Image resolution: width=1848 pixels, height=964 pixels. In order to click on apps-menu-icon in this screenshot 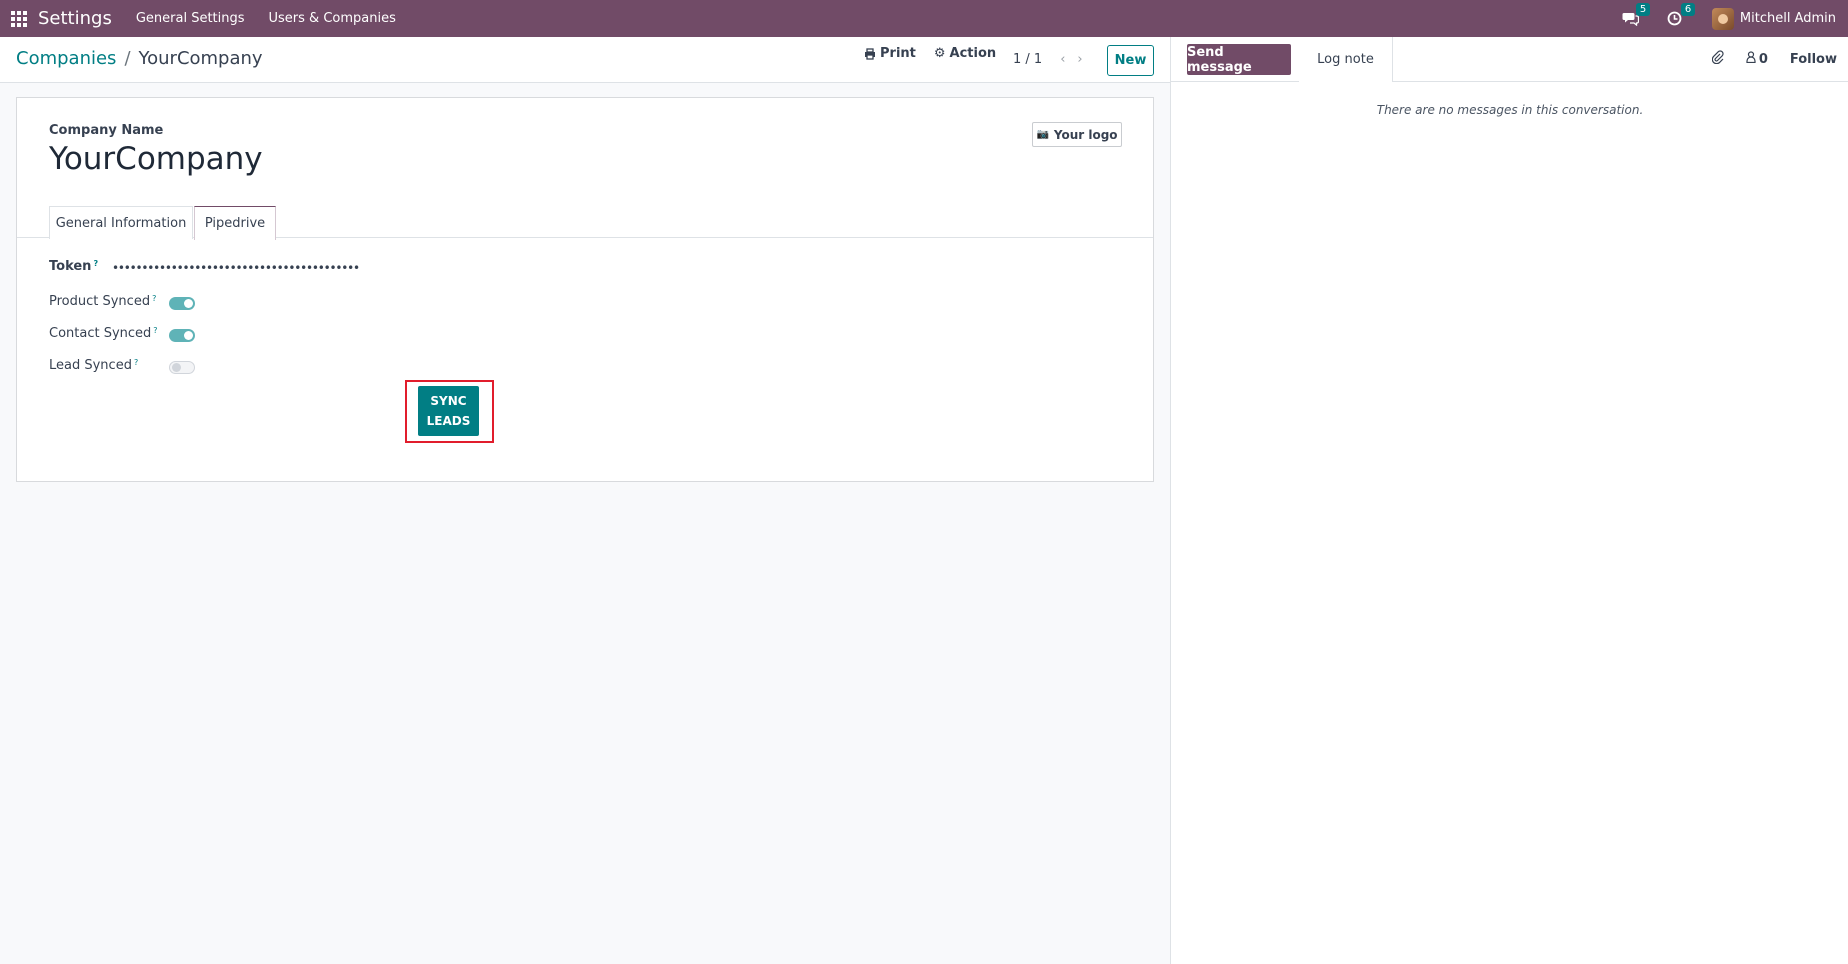, I will do `click(18, 18)`.